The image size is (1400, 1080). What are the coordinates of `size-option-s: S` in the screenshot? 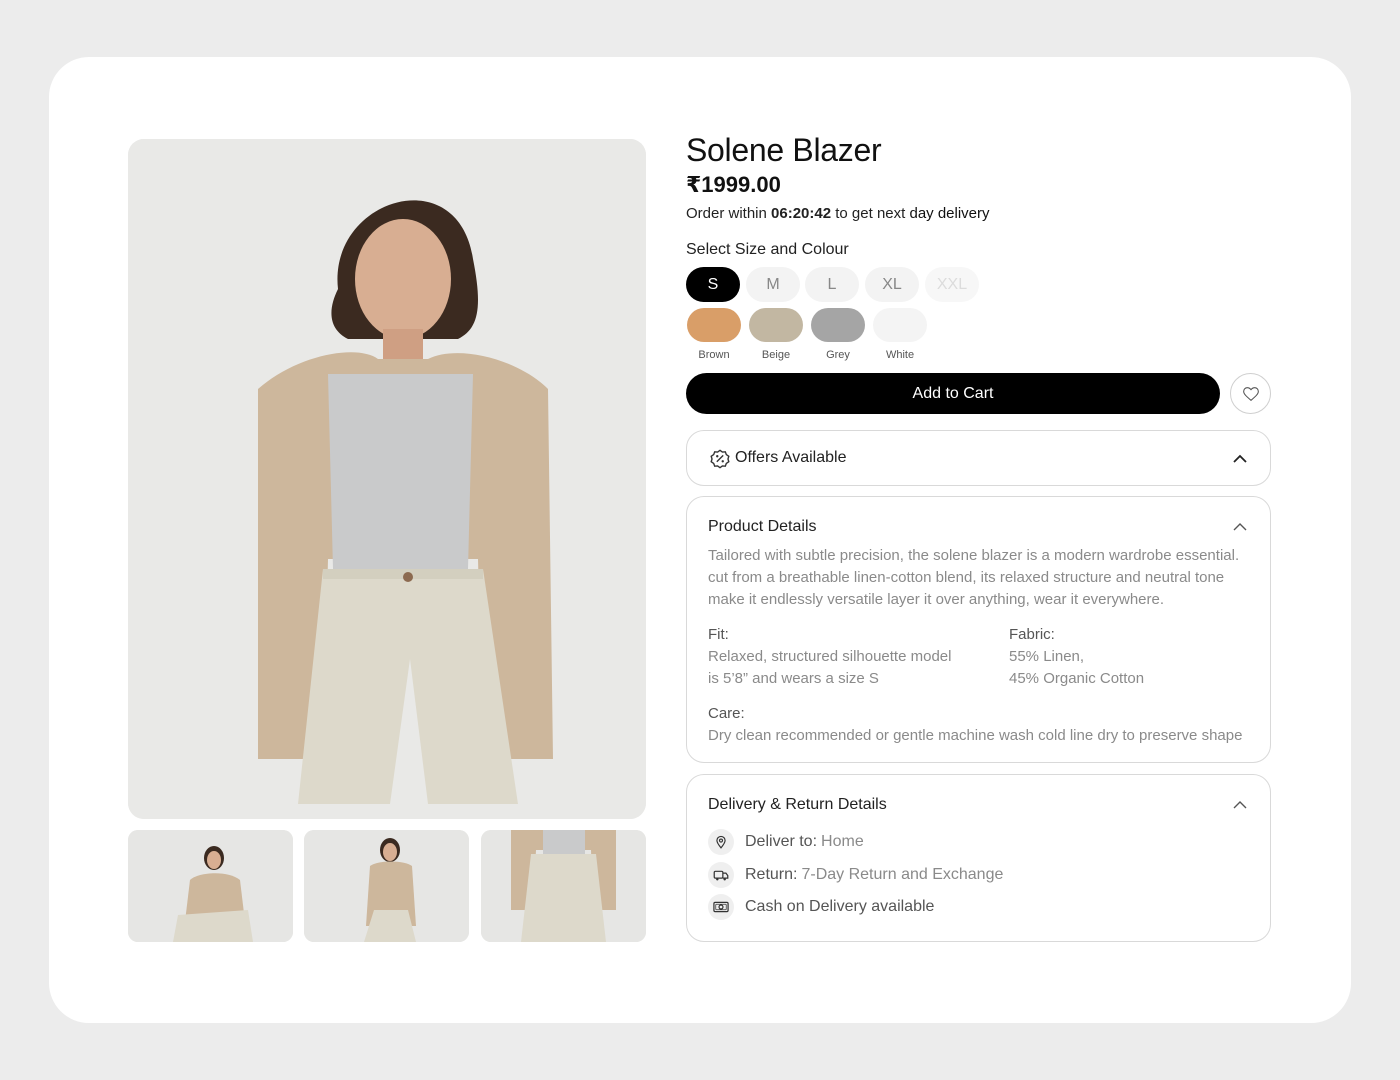 It's located at (713, 284).